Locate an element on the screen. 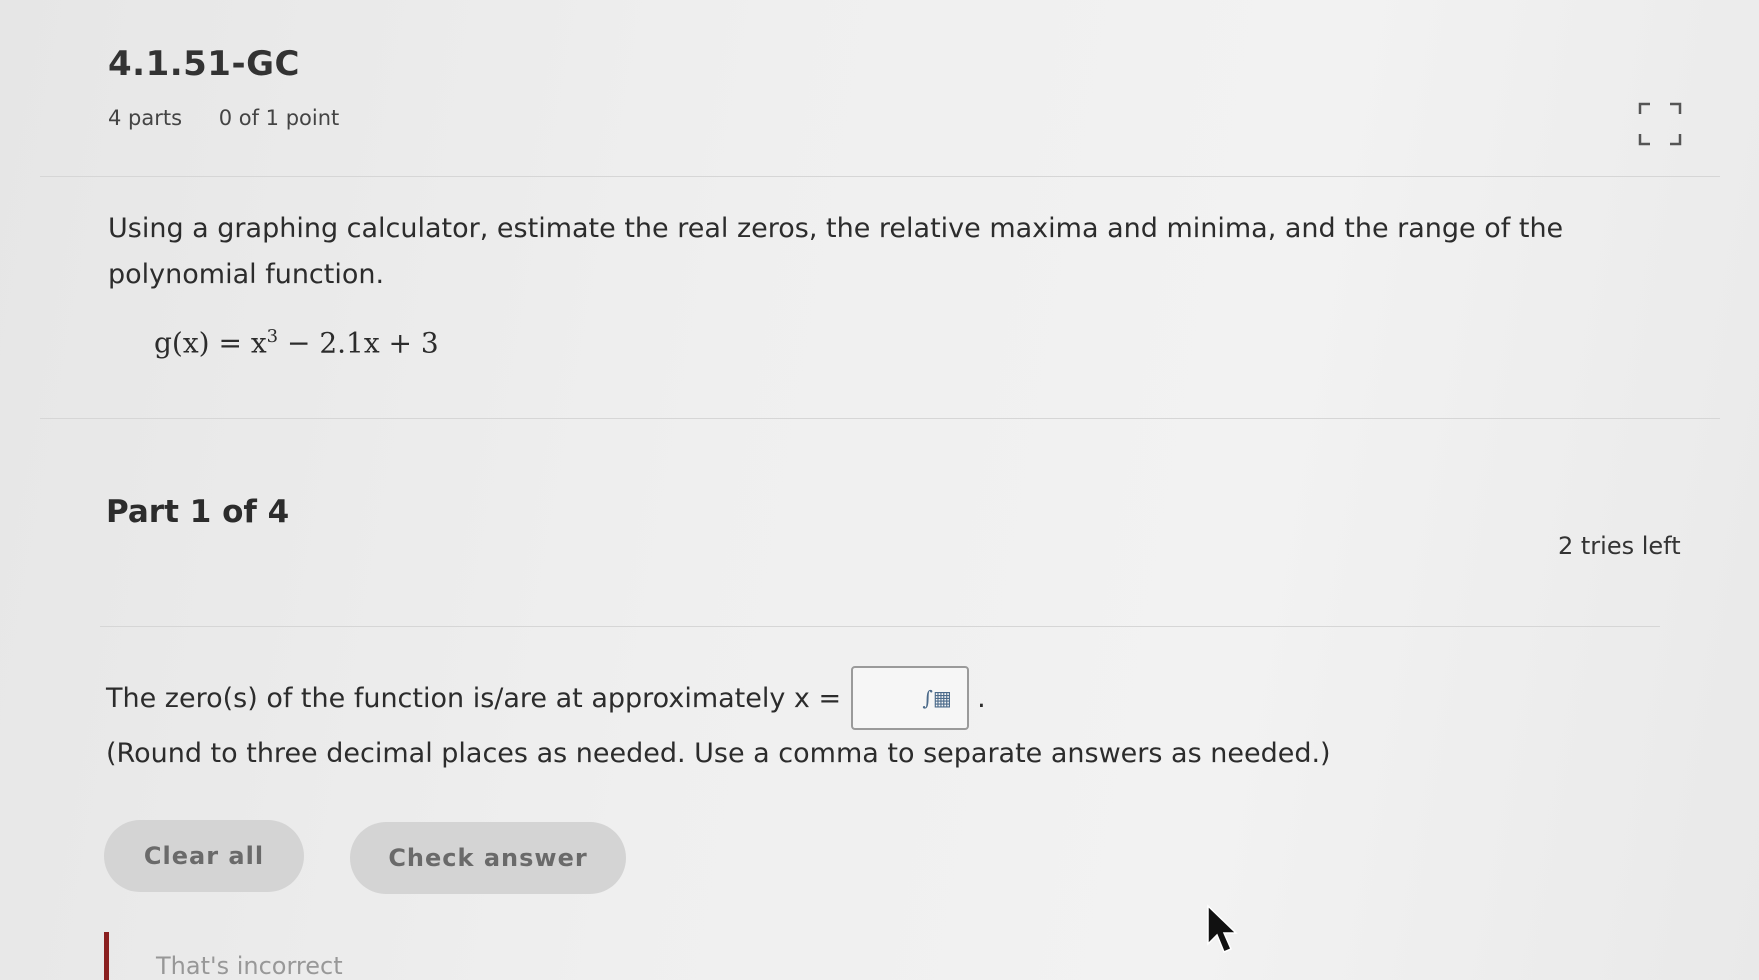 The height and width of the screenshot is (980, 1759). expand-icon is located at coordinates (1660, 124).